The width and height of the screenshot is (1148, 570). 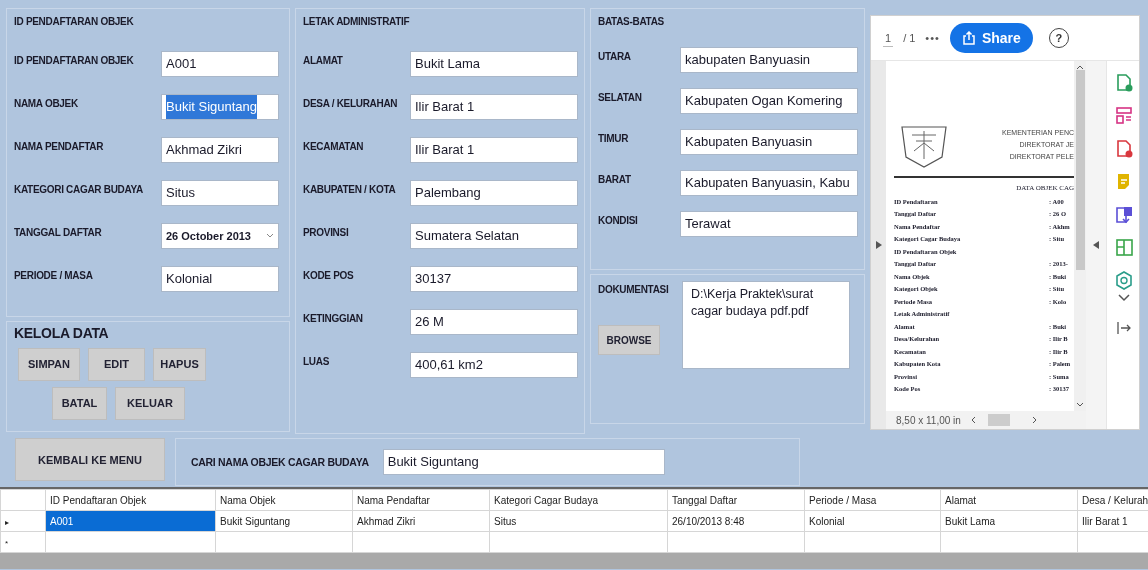 I want to click on field-label: KECAMATAN, so click(x=334, y=146).